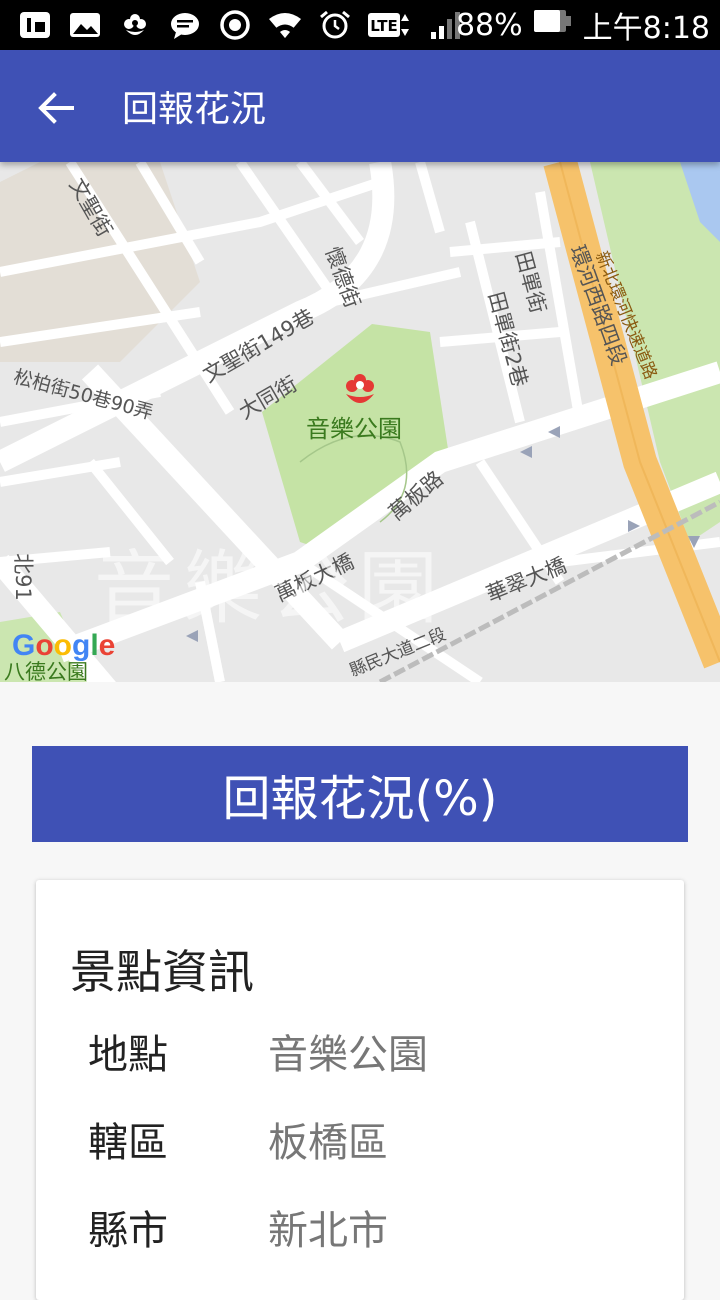  I want to click on app-bar: 回報花況, so click(360, 106).